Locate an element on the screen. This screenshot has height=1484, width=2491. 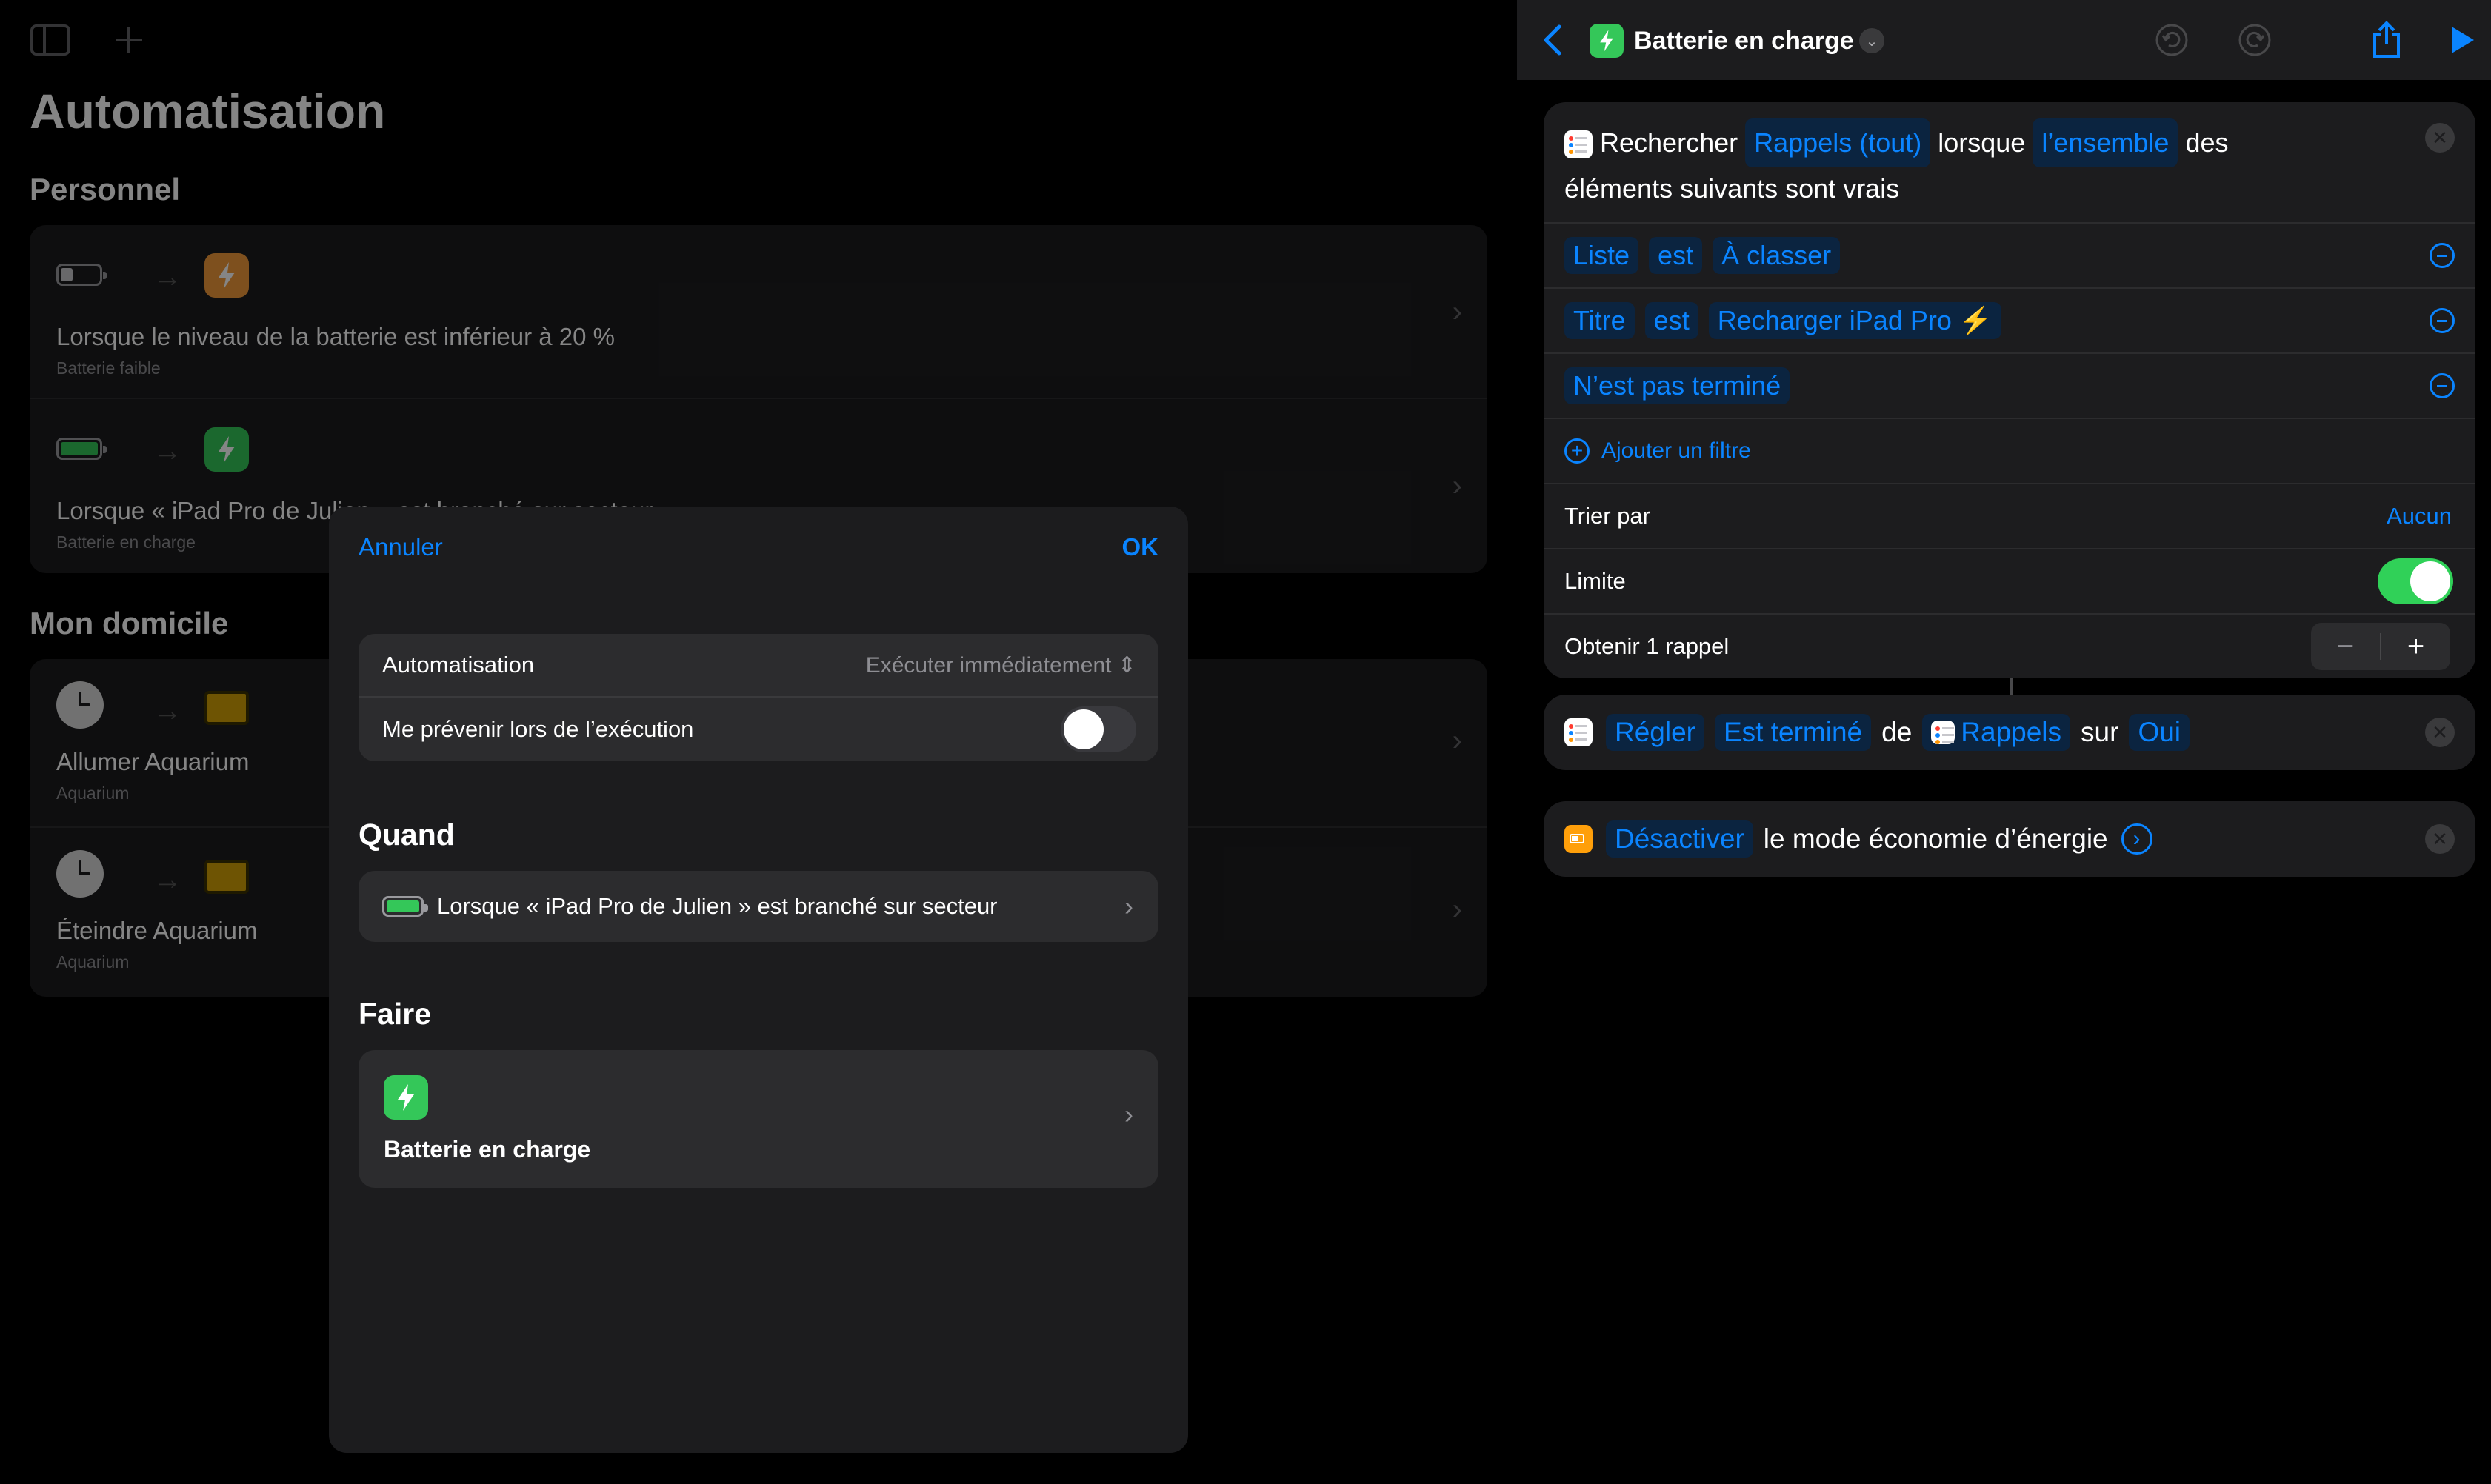
when-header: Quand is located at coordinates (407, 835).